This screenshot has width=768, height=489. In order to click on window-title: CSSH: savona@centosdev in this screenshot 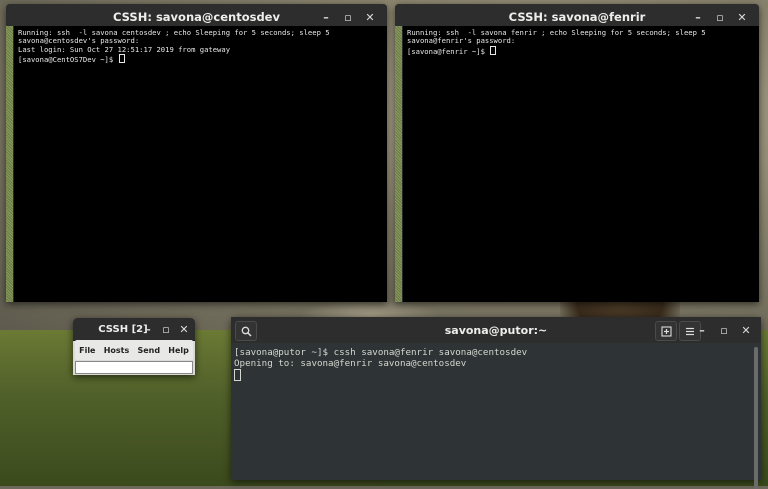, I will do `click(196, 17)`.